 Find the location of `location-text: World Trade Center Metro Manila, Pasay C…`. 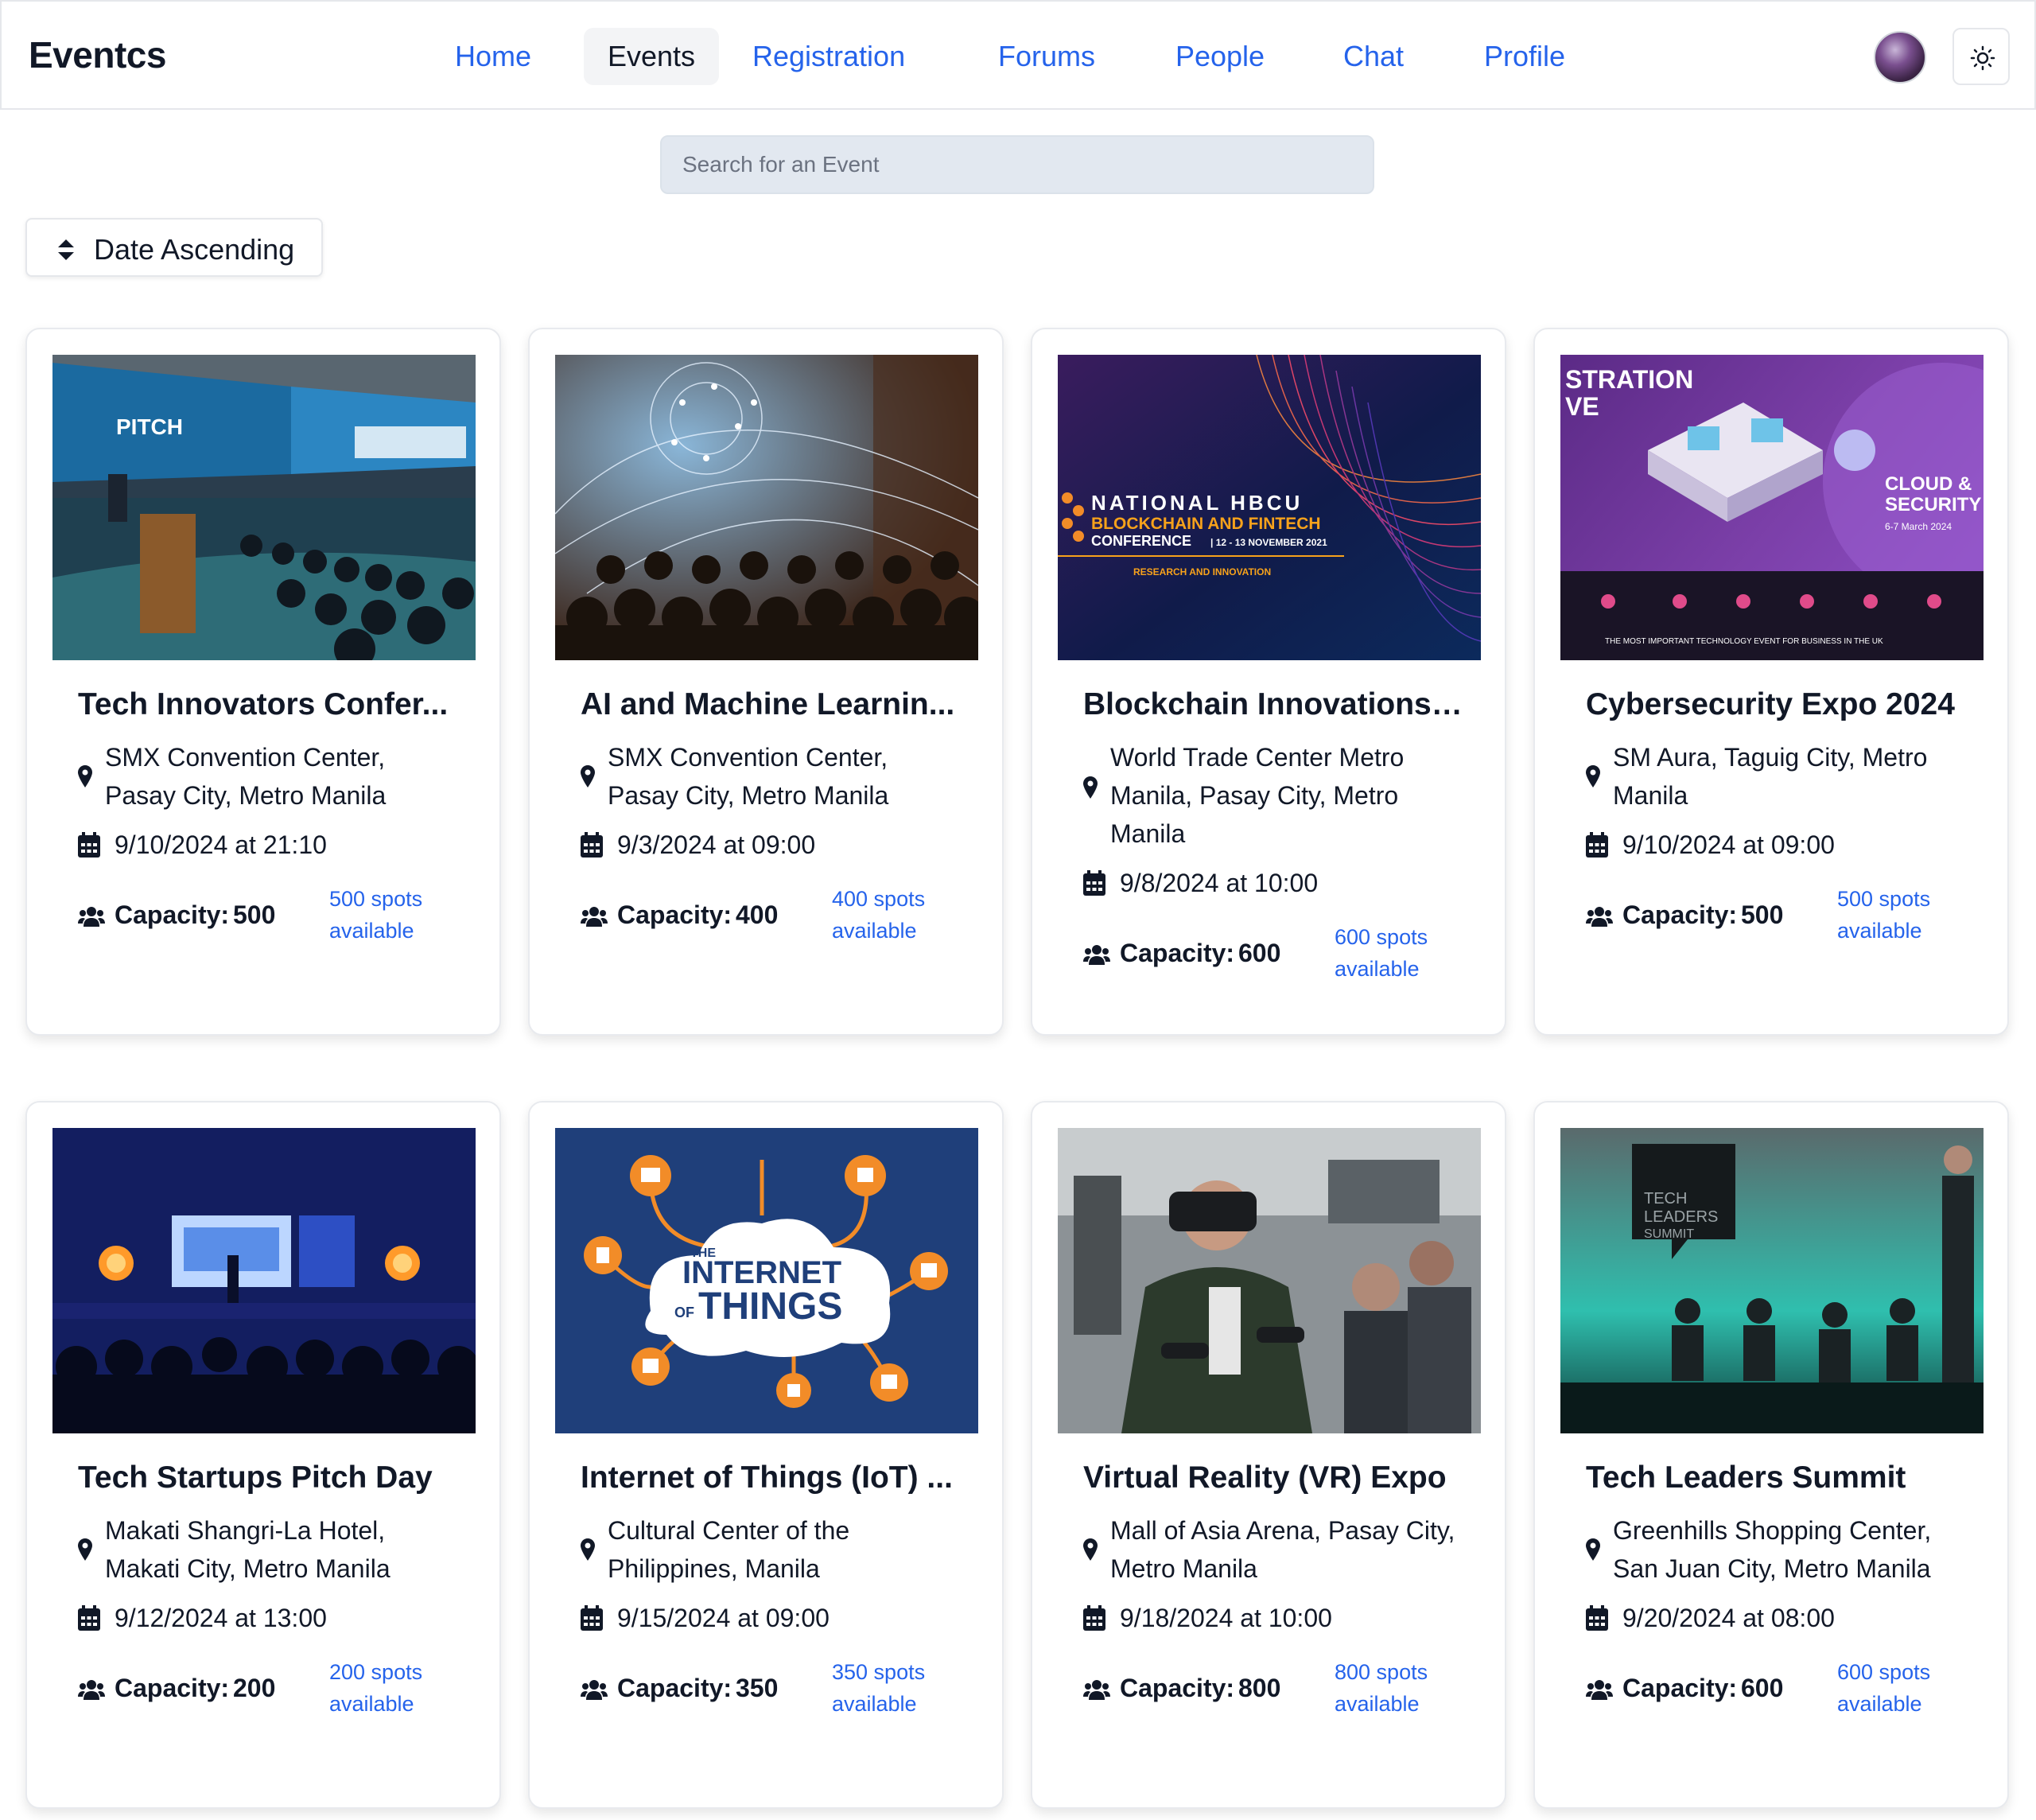

location-text: World Trade Center Metro Manila, Pasay C… is located at coordinates (1257, 795).